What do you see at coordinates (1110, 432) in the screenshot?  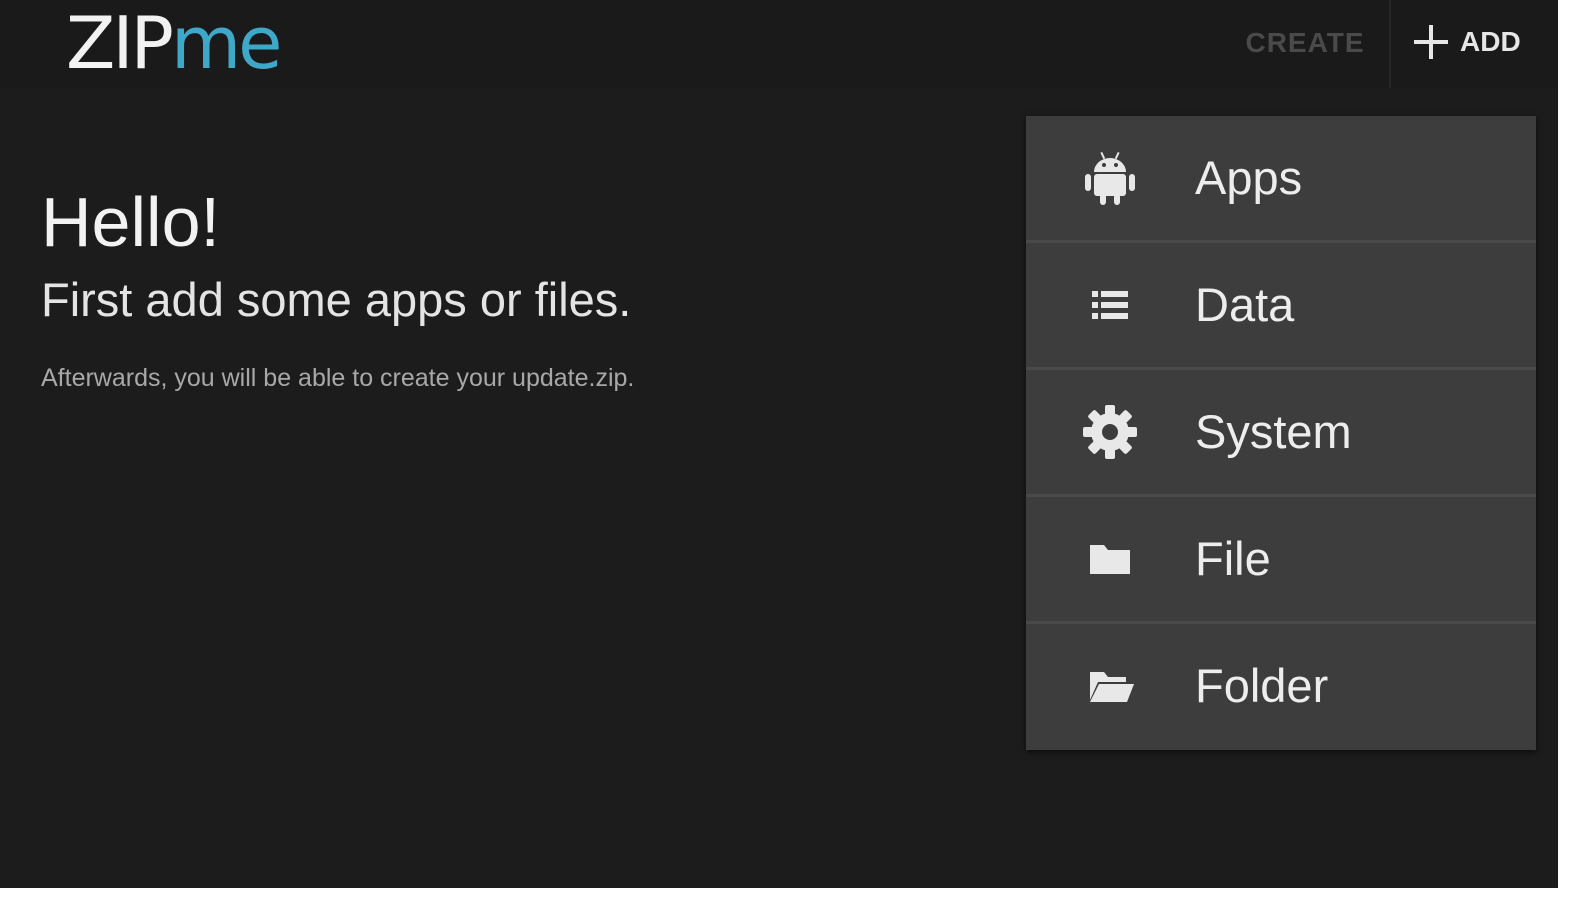 I see `gear-icon` at bounding box center [1110, 432].